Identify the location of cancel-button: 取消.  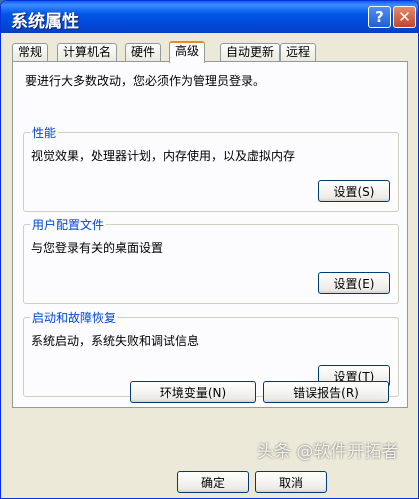
(291, 482).